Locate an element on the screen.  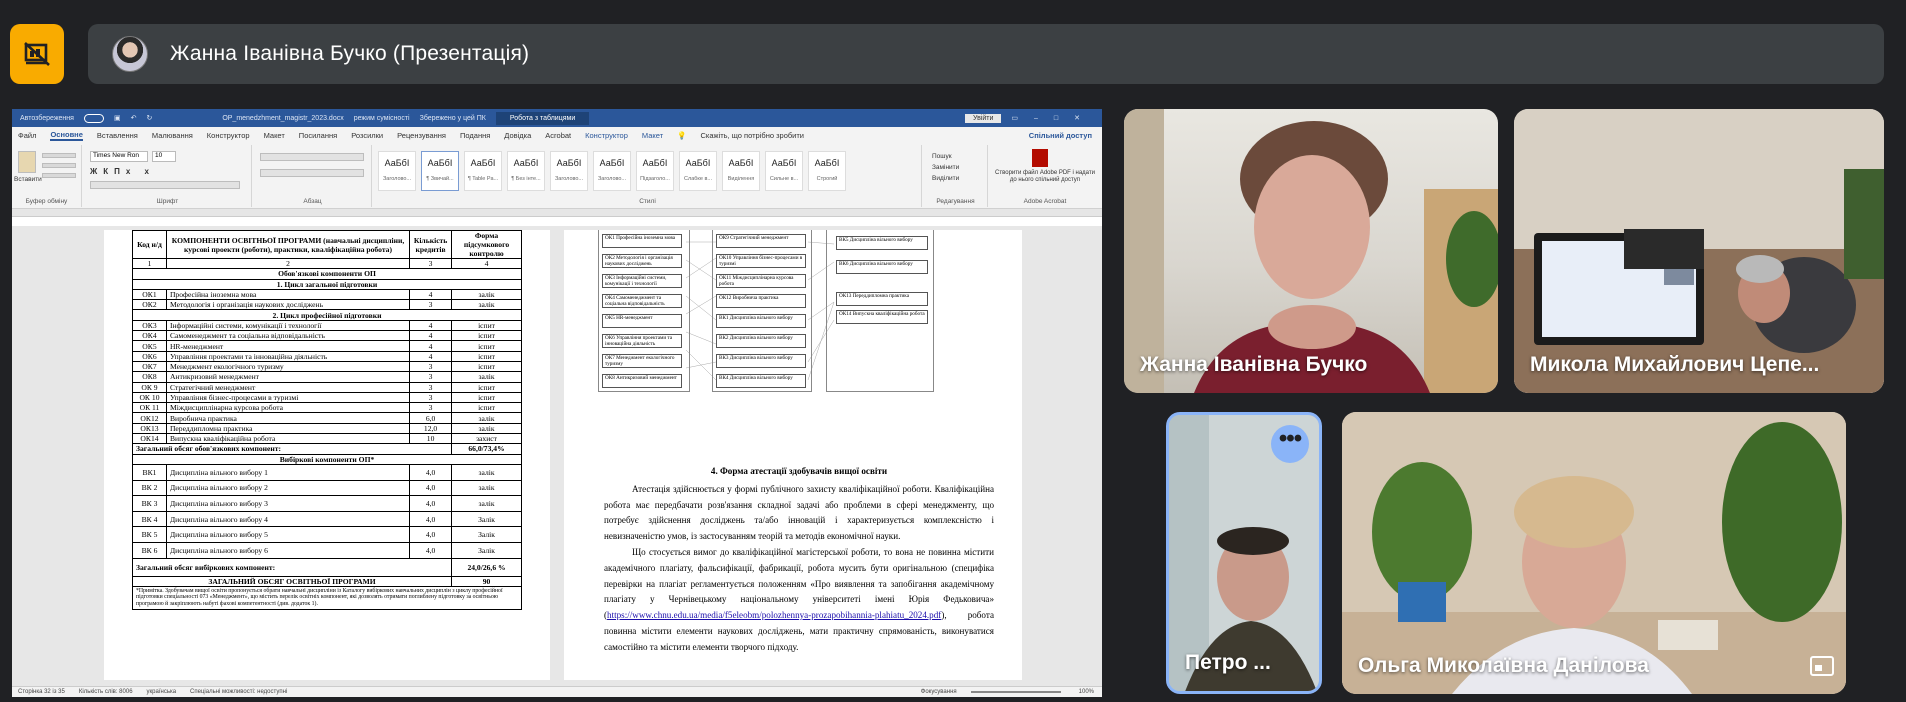
accessibility-status: Спеціальні можливості: недоступні is located at coordinates (238, 692).